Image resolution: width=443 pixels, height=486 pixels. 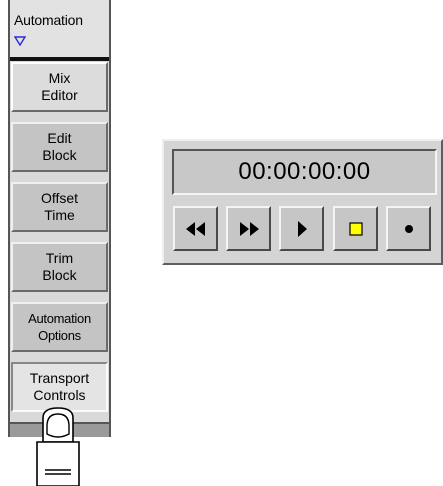 I want to click on triangle-down-icon, so click(x=20, y=41).